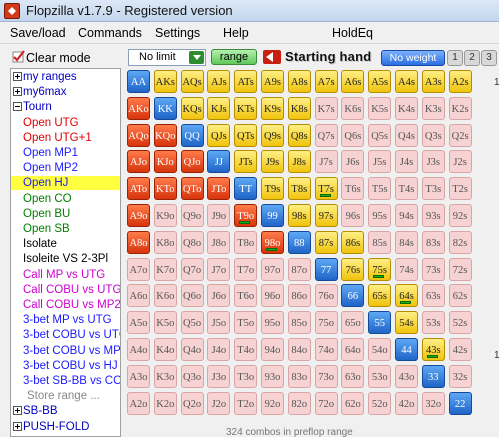  Describe the element at coordinates (326, 323) in the screenshot. I see `hand-cell: 75o` at that location.